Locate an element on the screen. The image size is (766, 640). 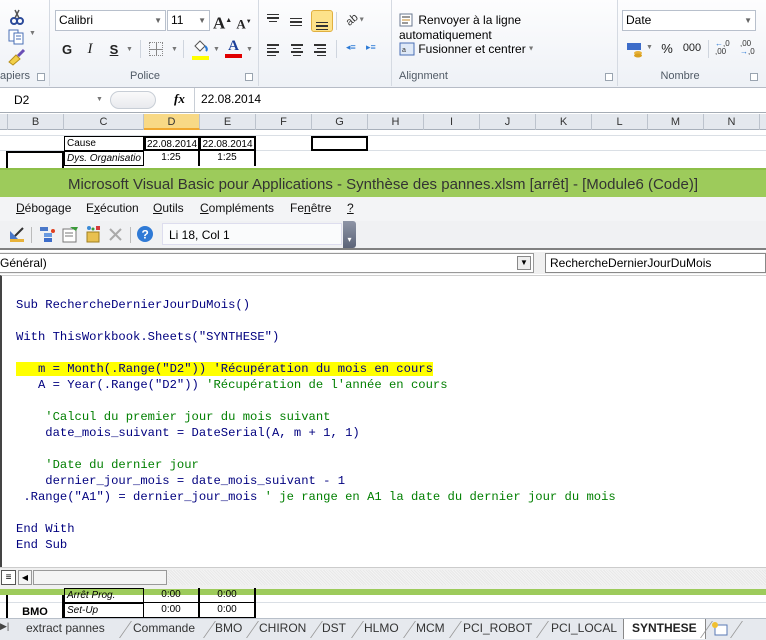
cell-e-arret: 0:00 is located at coordinates (228, 595).